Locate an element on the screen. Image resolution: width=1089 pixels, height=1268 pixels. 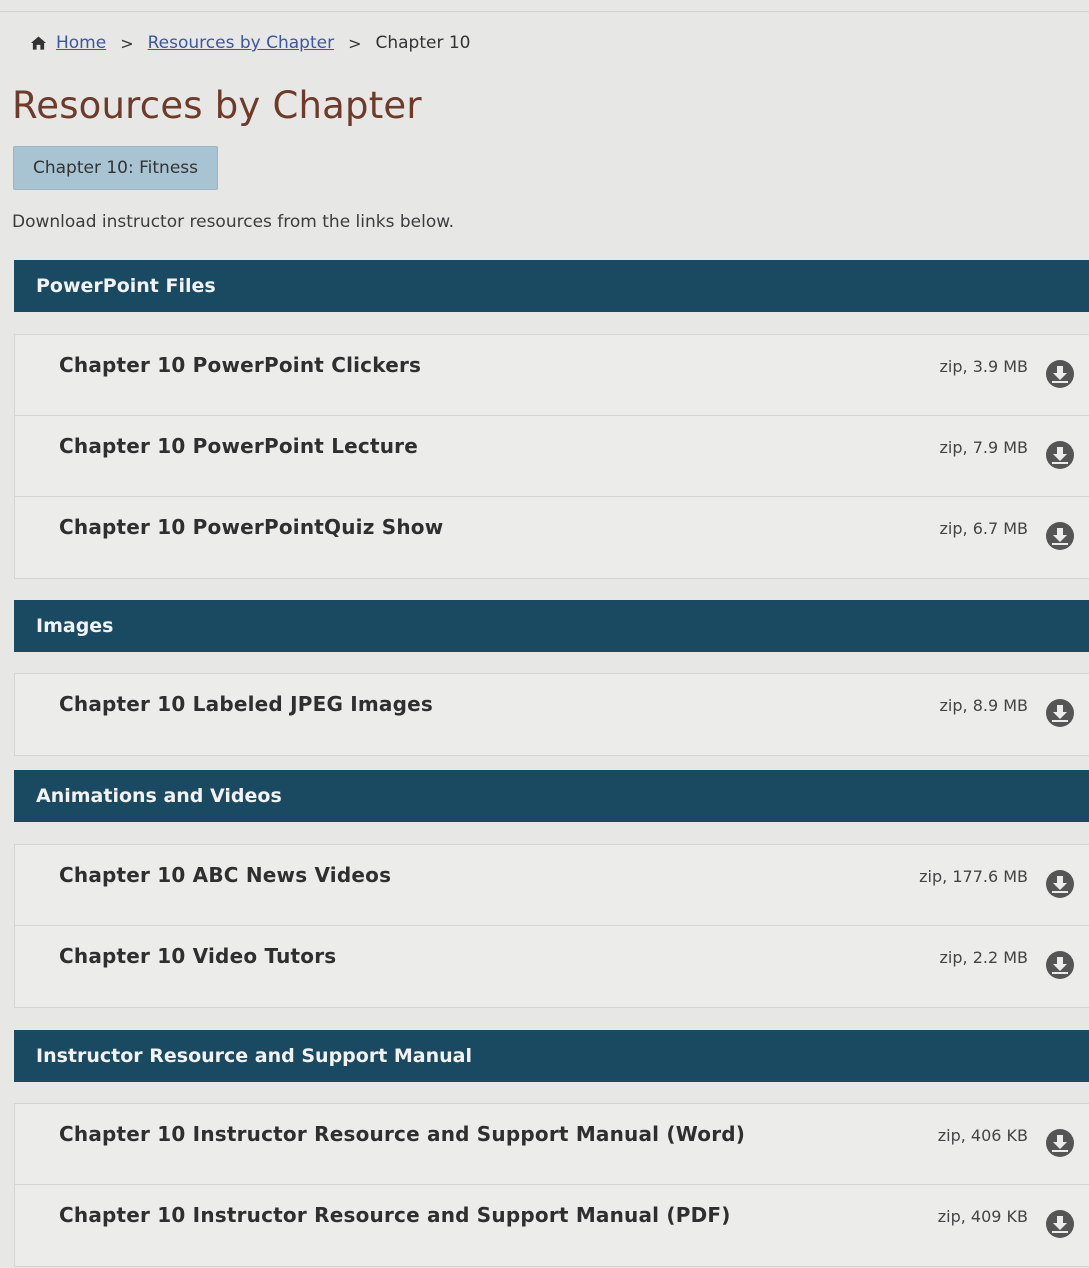
resource-meta: zip, 406 KB is located at coordinates (982, 1135).